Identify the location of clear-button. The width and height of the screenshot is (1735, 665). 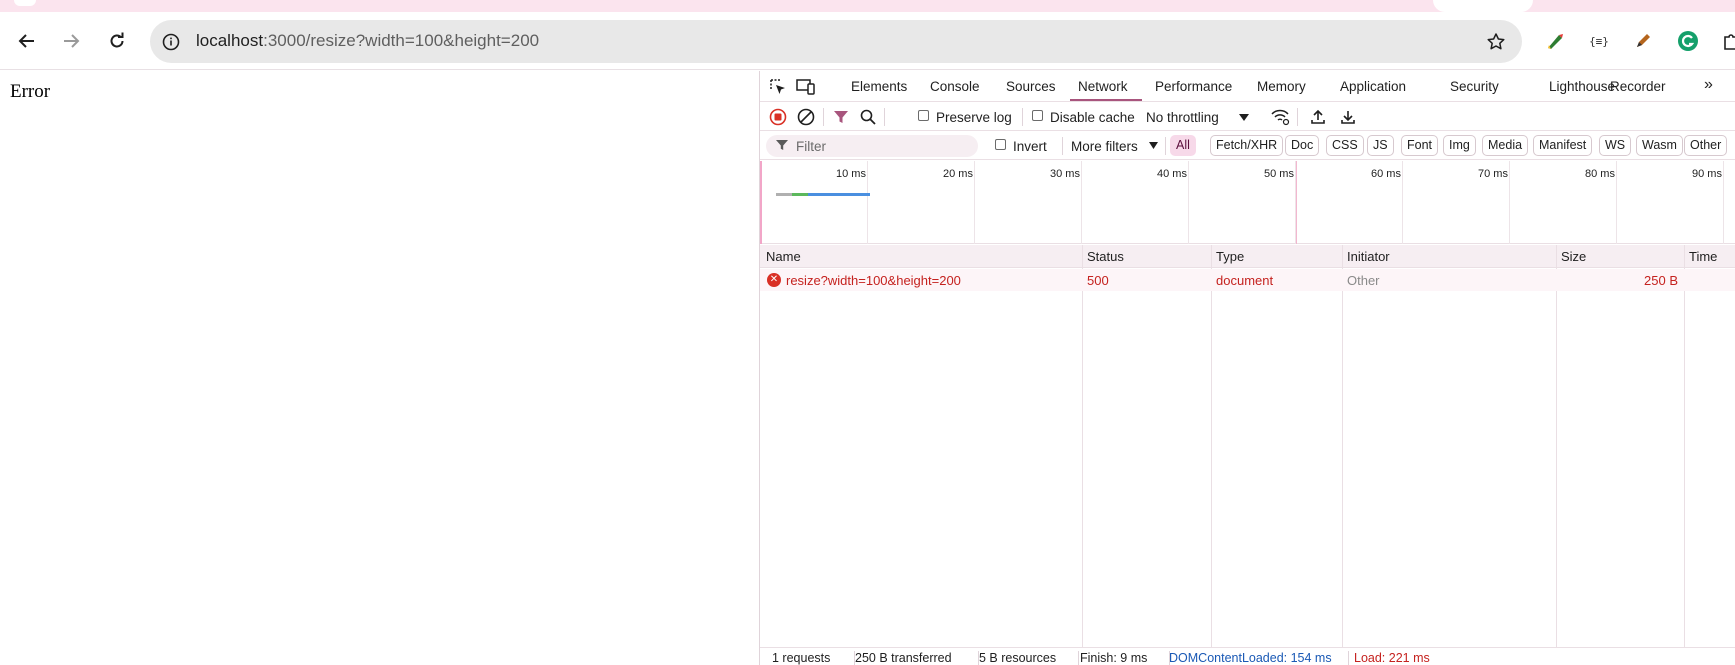
(806, 117).